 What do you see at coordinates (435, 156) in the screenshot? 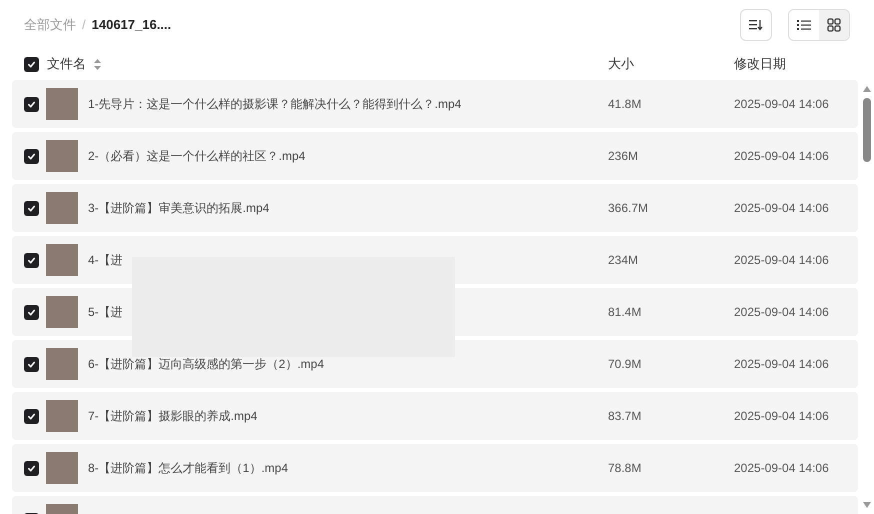
I see `file-row: 2-（必看）这是一个什么样的社区？.mp4 236M 2025-09-04 14:06` at bounding box center [435, 156].